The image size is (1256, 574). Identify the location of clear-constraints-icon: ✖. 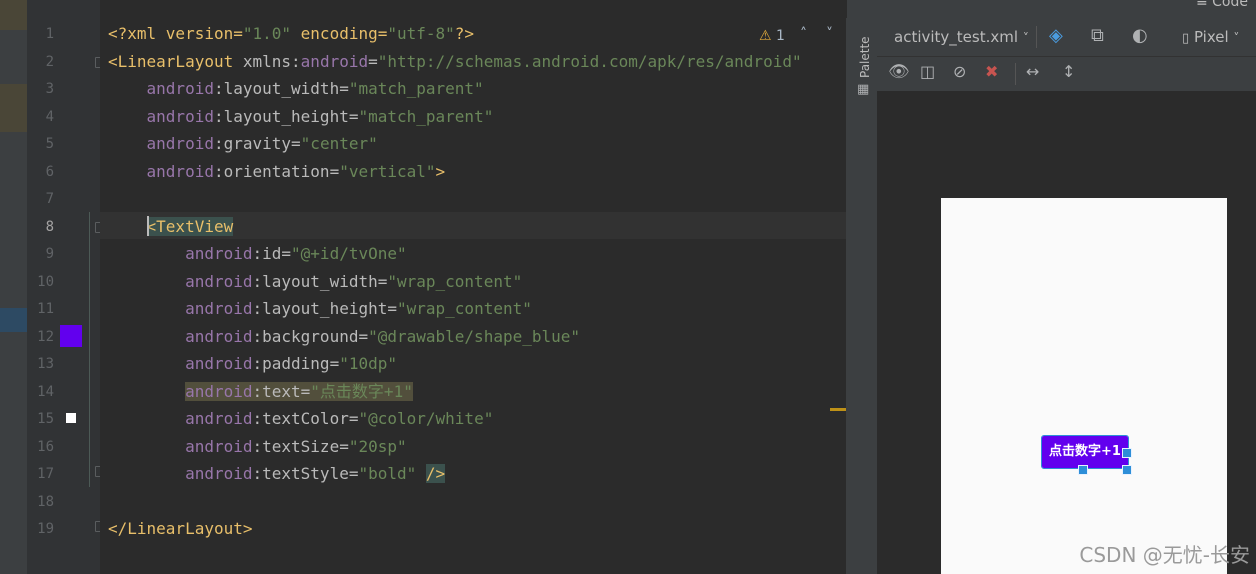
(991, 71).